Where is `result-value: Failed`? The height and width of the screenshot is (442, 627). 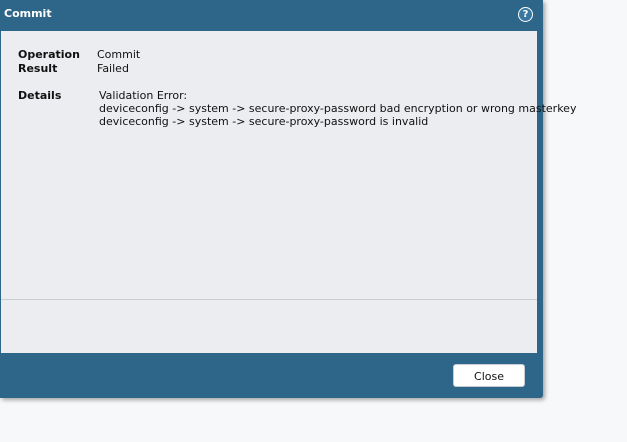 result-value: Failed is located at coordinates (113, 68).